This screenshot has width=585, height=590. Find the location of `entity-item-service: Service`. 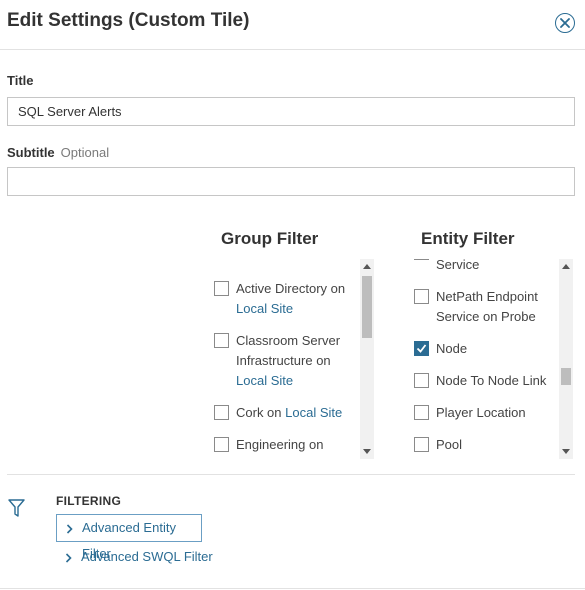

entity-item-service: Service is located at coordinates (485, 267).